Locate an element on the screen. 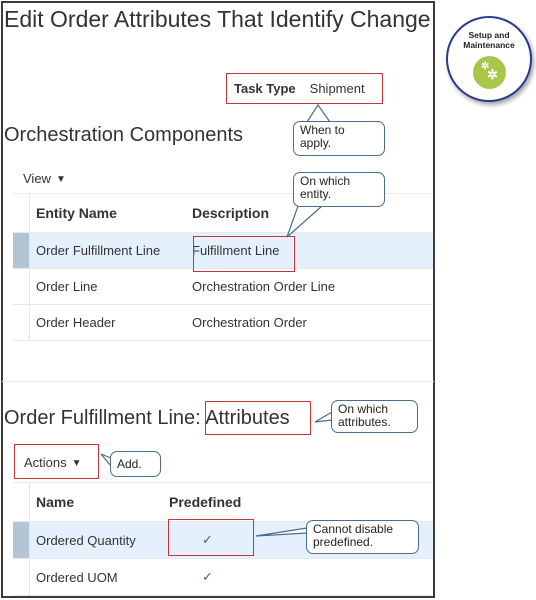 Image resolution: width=536 pixels, height=600 pixels. entity-name-cell: Order Fulfillment Line is located at coordinates (98, 250).